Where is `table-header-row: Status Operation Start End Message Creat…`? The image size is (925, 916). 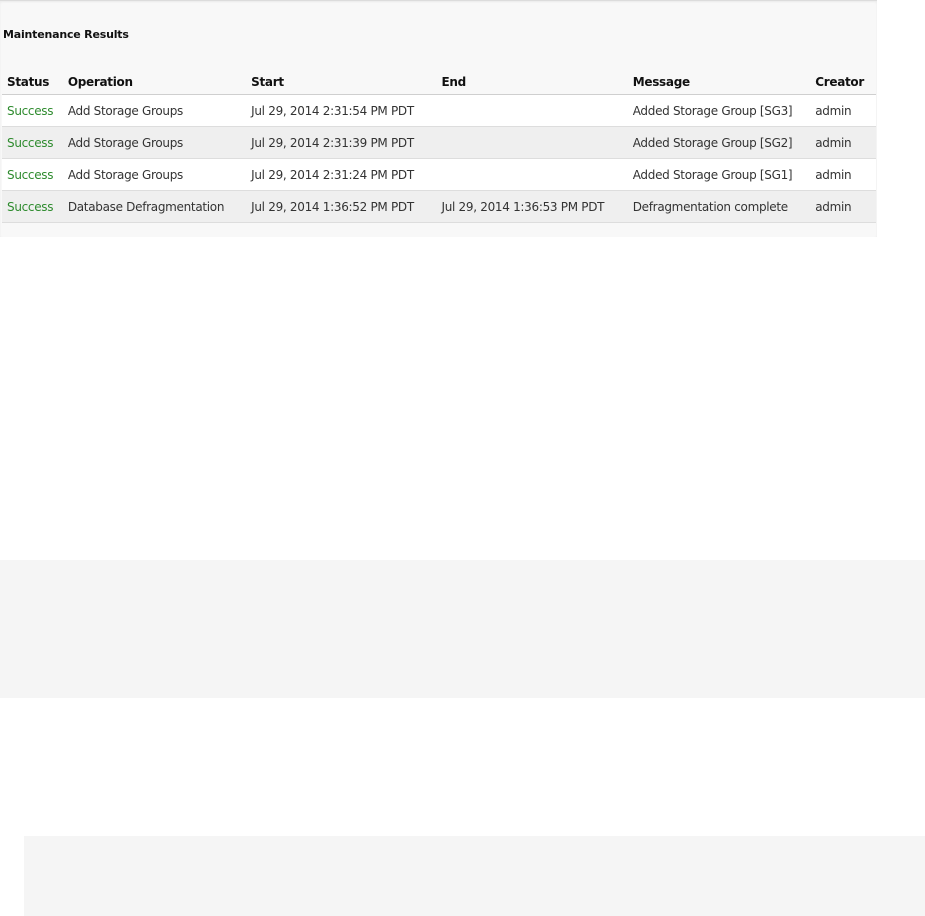
table-header-row: Status Operation Start End Message Creat… is located at coordinates (439, 82).